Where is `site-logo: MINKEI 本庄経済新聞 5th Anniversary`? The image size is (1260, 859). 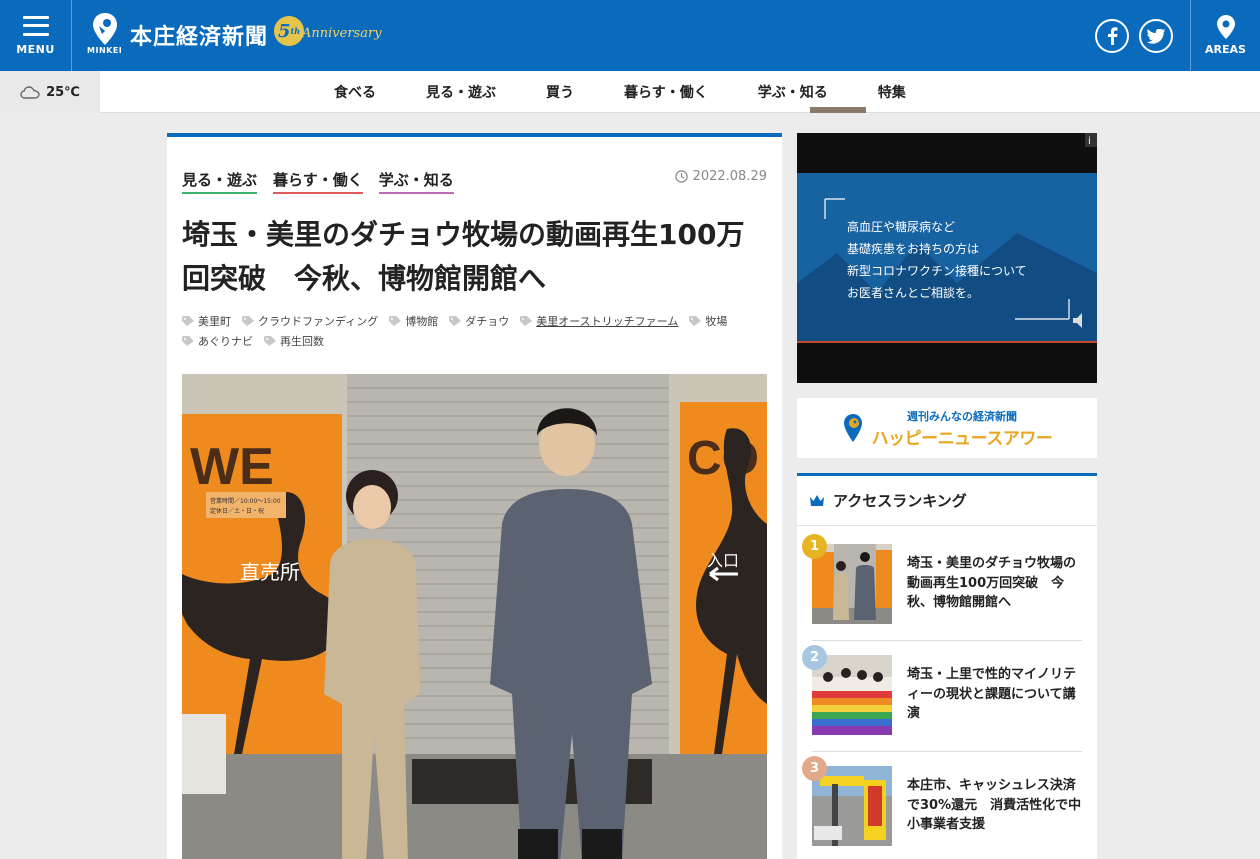 site-logo: MINKEI 本庄経済新聞 5th Anniversary is located at coordinates (235, 35).